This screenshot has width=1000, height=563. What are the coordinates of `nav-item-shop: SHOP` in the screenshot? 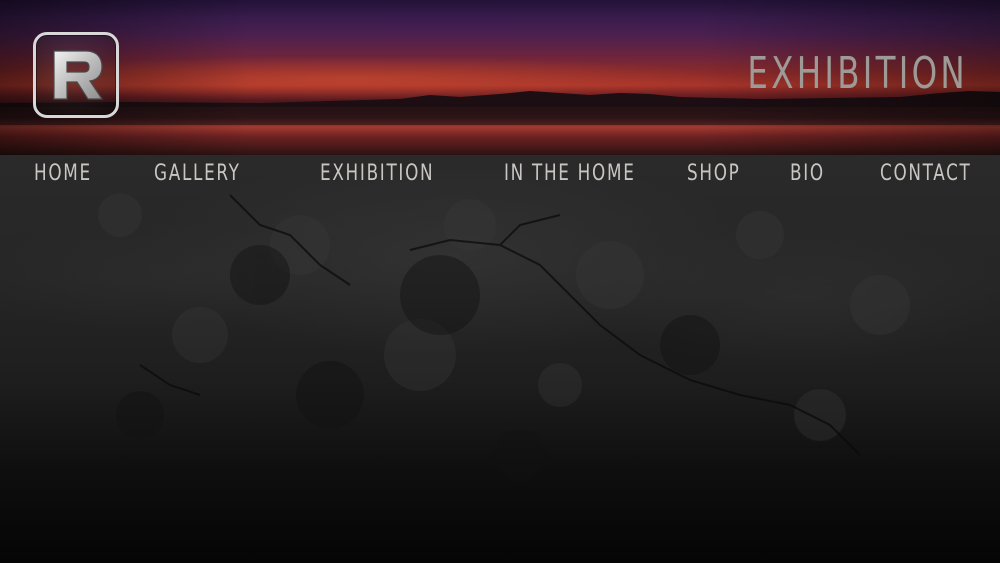 It's located at (714, 174).